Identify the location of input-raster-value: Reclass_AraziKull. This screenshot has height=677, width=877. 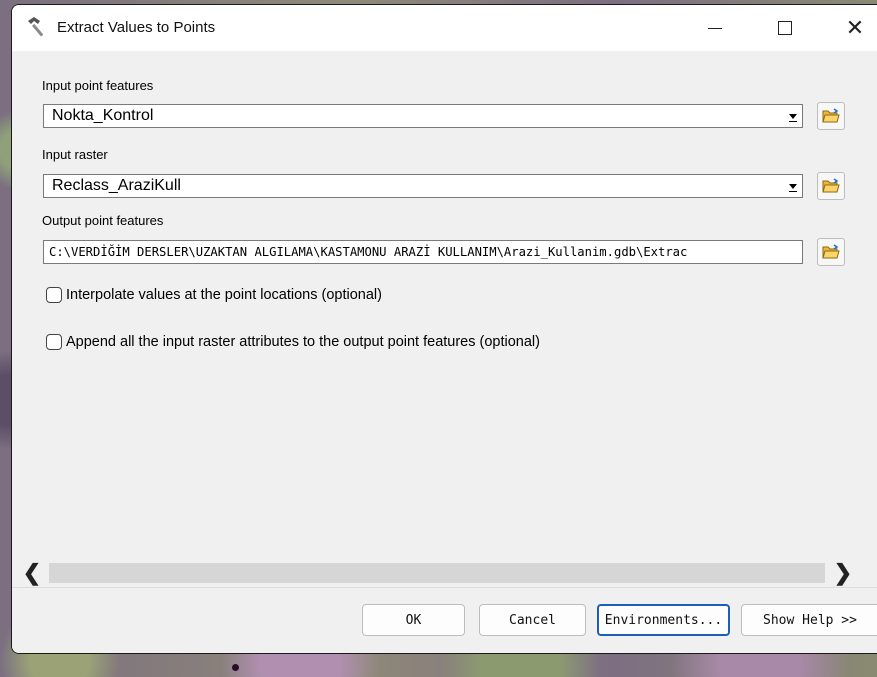
(116, 185).